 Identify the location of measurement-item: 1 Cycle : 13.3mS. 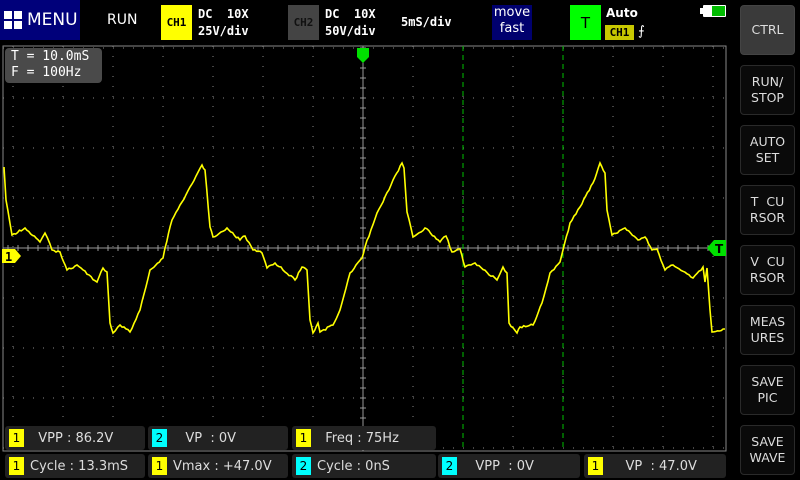
(75, 466).